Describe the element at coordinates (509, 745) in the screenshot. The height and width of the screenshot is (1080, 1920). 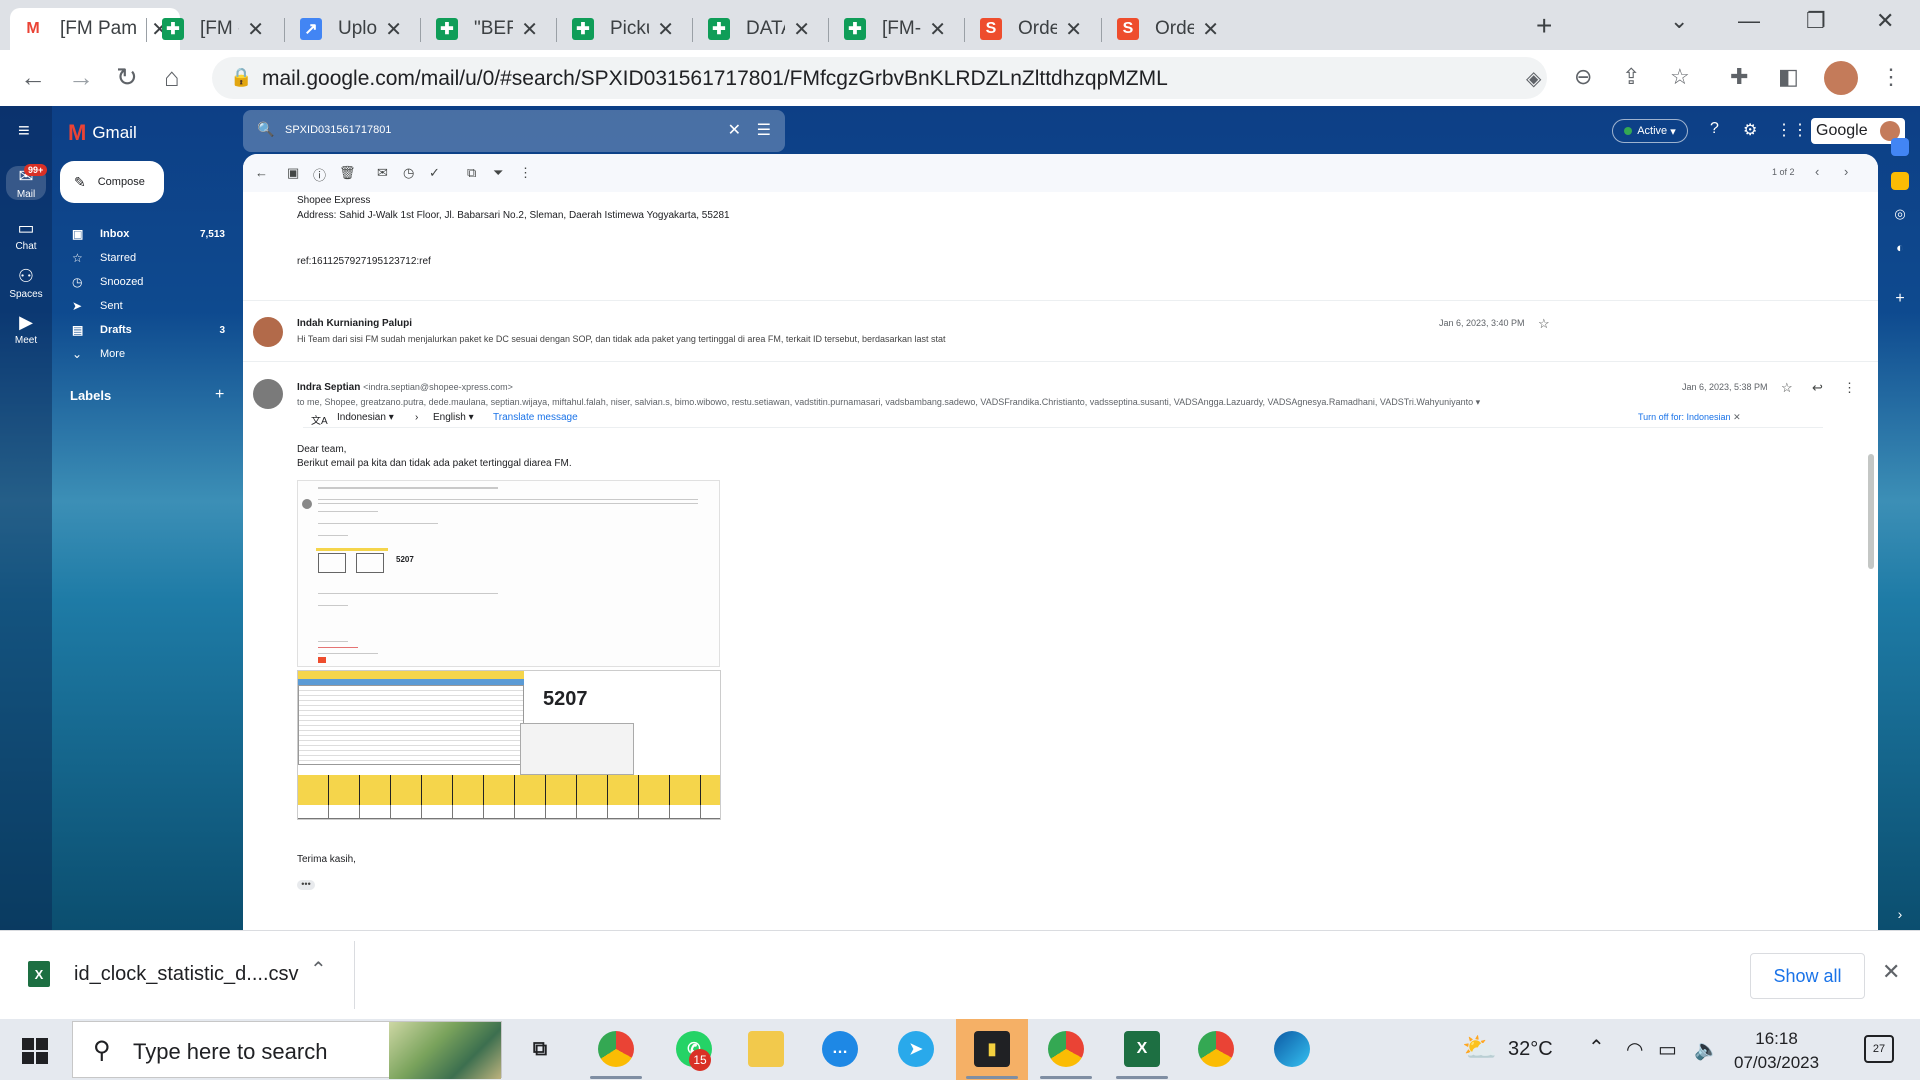
I see `attached-screenshot-table: 5207` at that location.